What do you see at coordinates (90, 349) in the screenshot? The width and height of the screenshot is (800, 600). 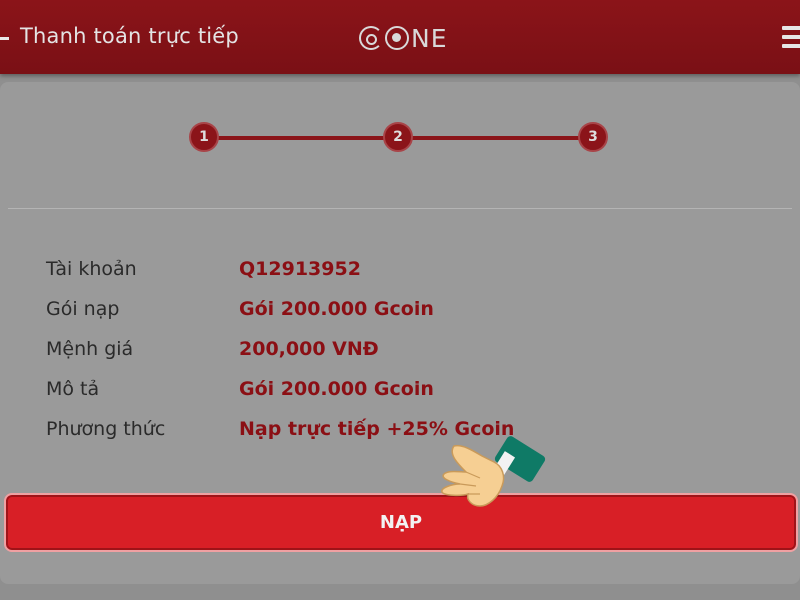 I see `detail-label: Mệnh giá` at bounding box center [90, 349].